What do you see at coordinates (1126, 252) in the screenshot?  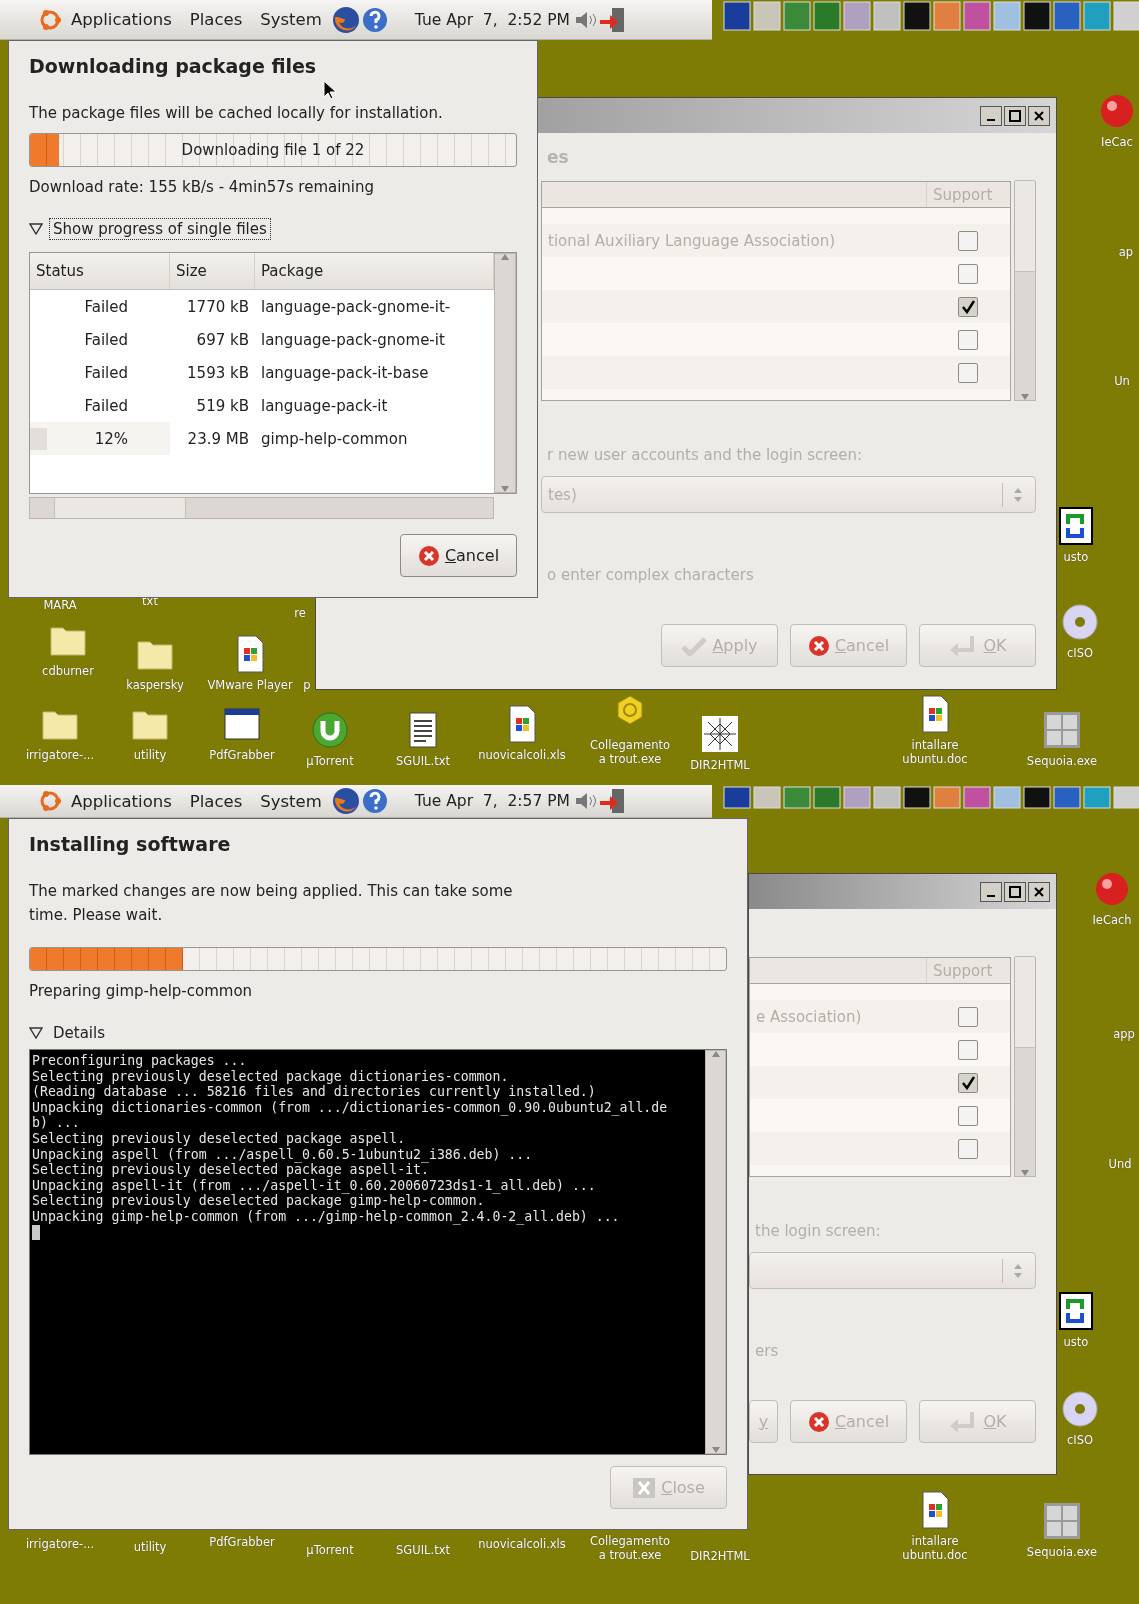 I see `desktop-icon-label: ap` at bounding box center [1126, 252].